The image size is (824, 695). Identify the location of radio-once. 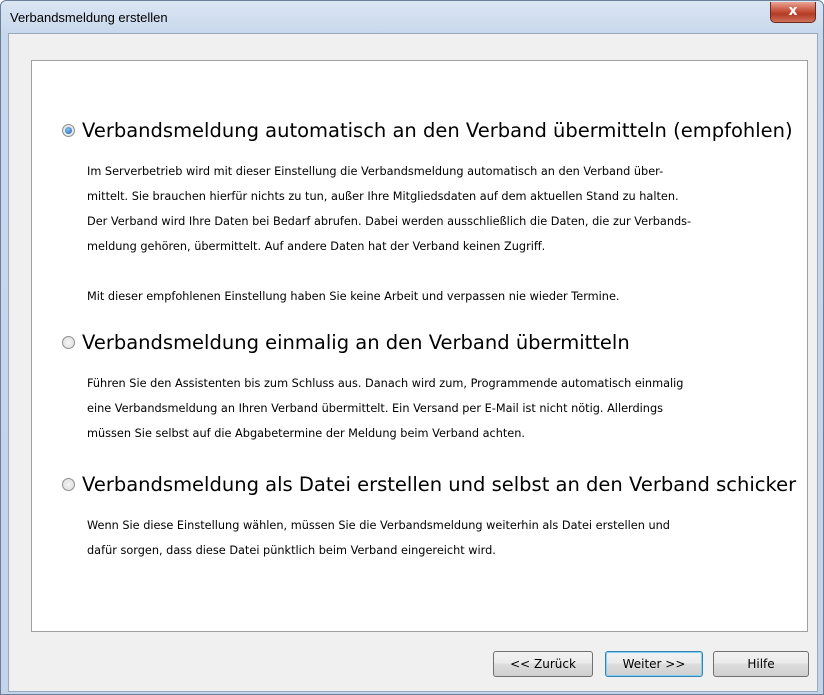
(68, 342).